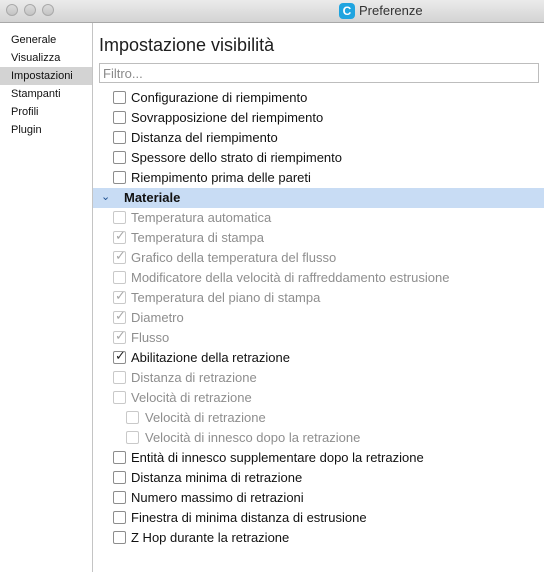  I want to click on title-bar: C Preferenze, so click(272, 11).